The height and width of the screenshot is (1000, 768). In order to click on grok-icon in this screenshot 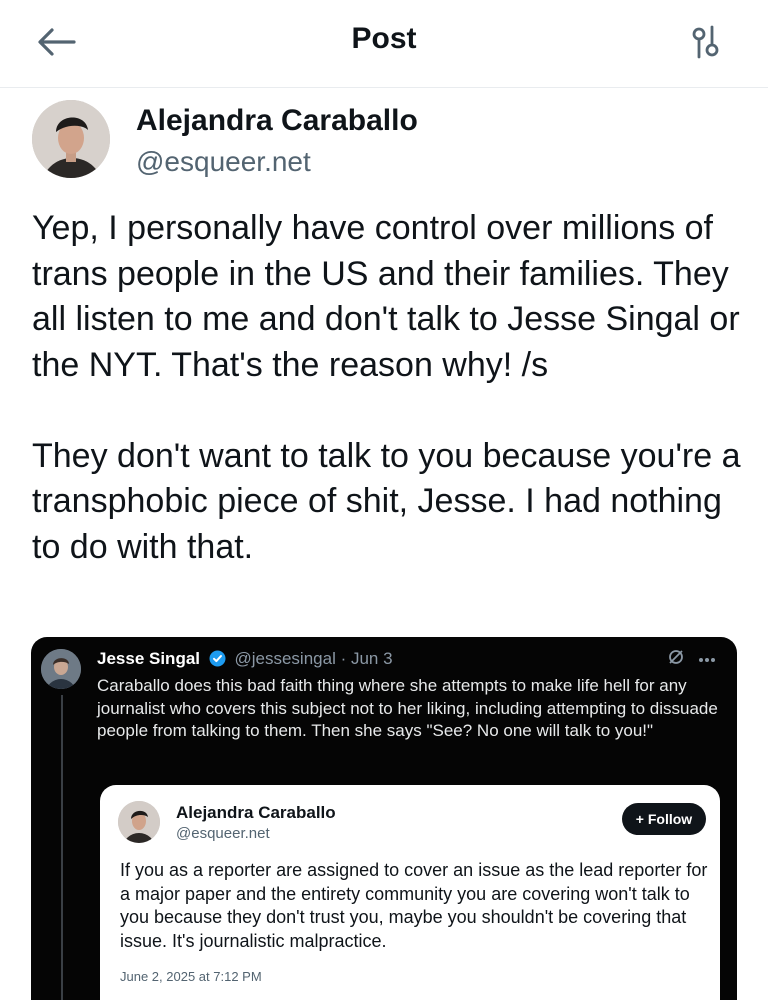, I will do `click(676, 657)`.